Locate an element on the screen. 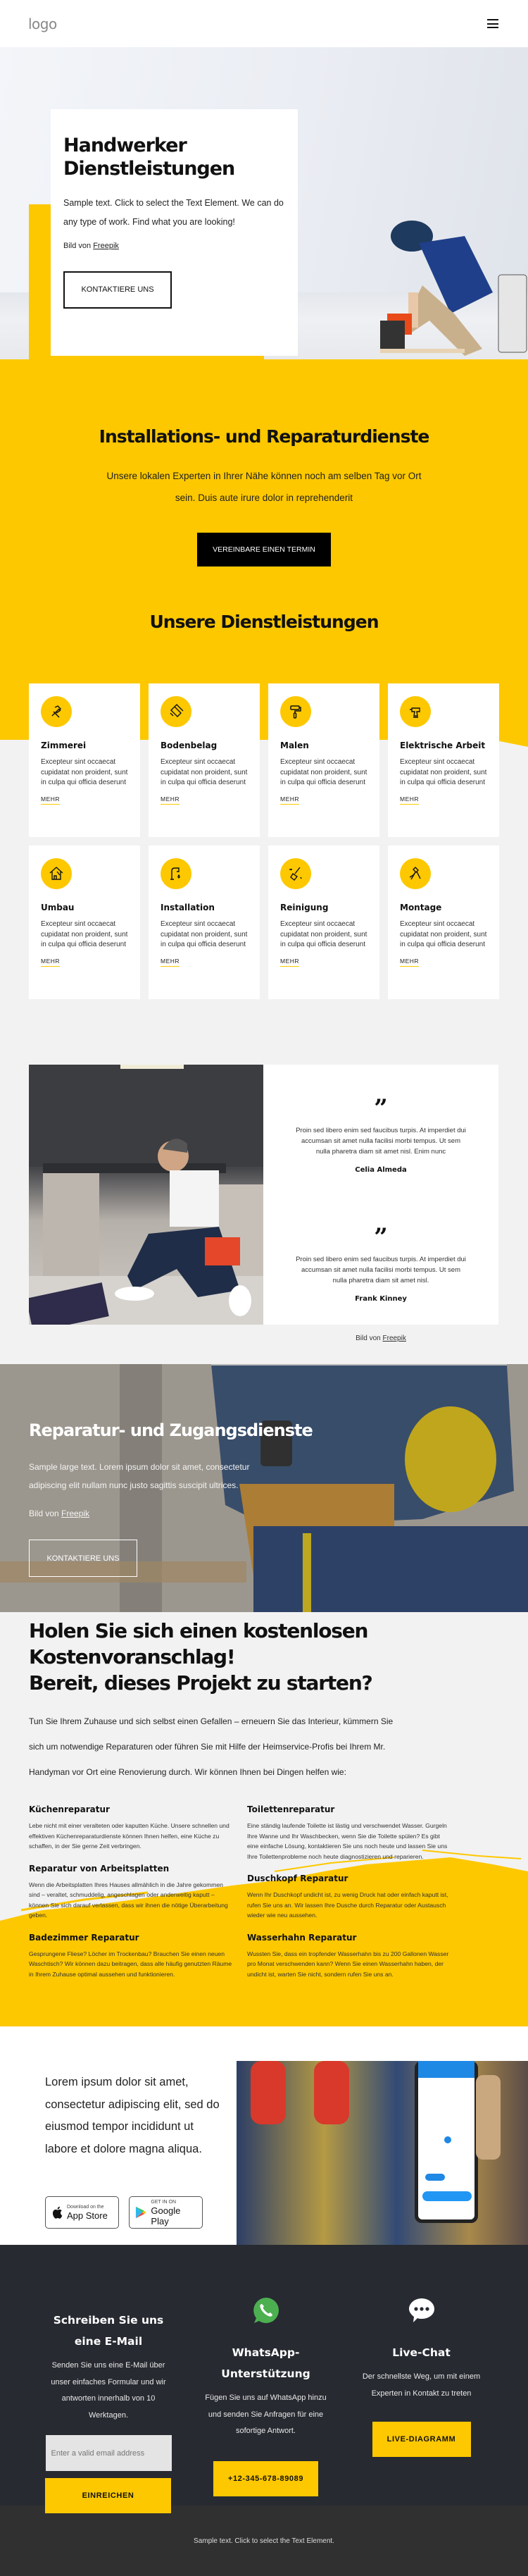  app-store-label: App Store is located at coordinates (87, 2215).